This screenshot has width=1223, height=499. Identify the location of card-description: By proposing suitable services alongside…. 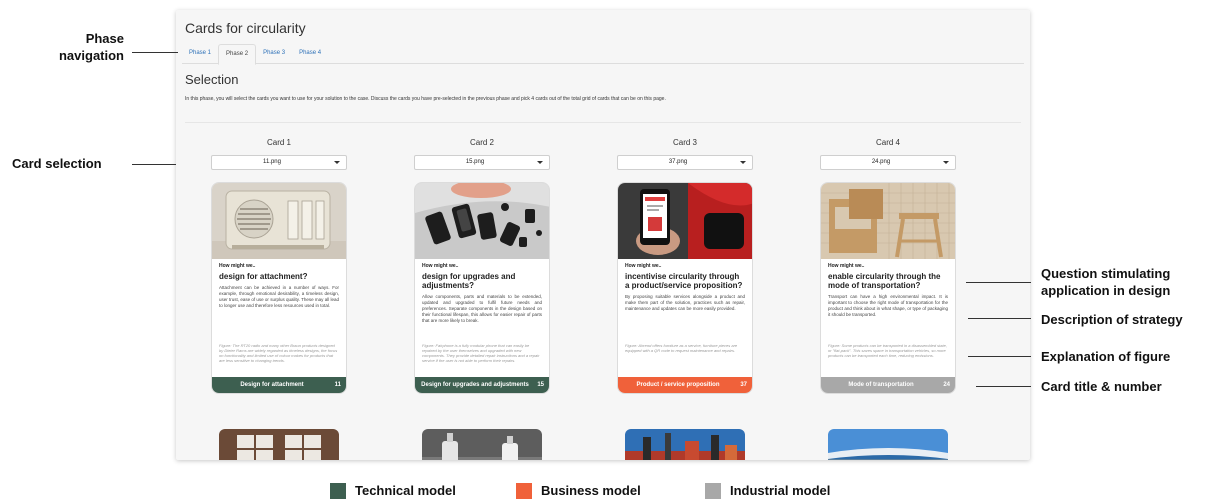
(685, 302).